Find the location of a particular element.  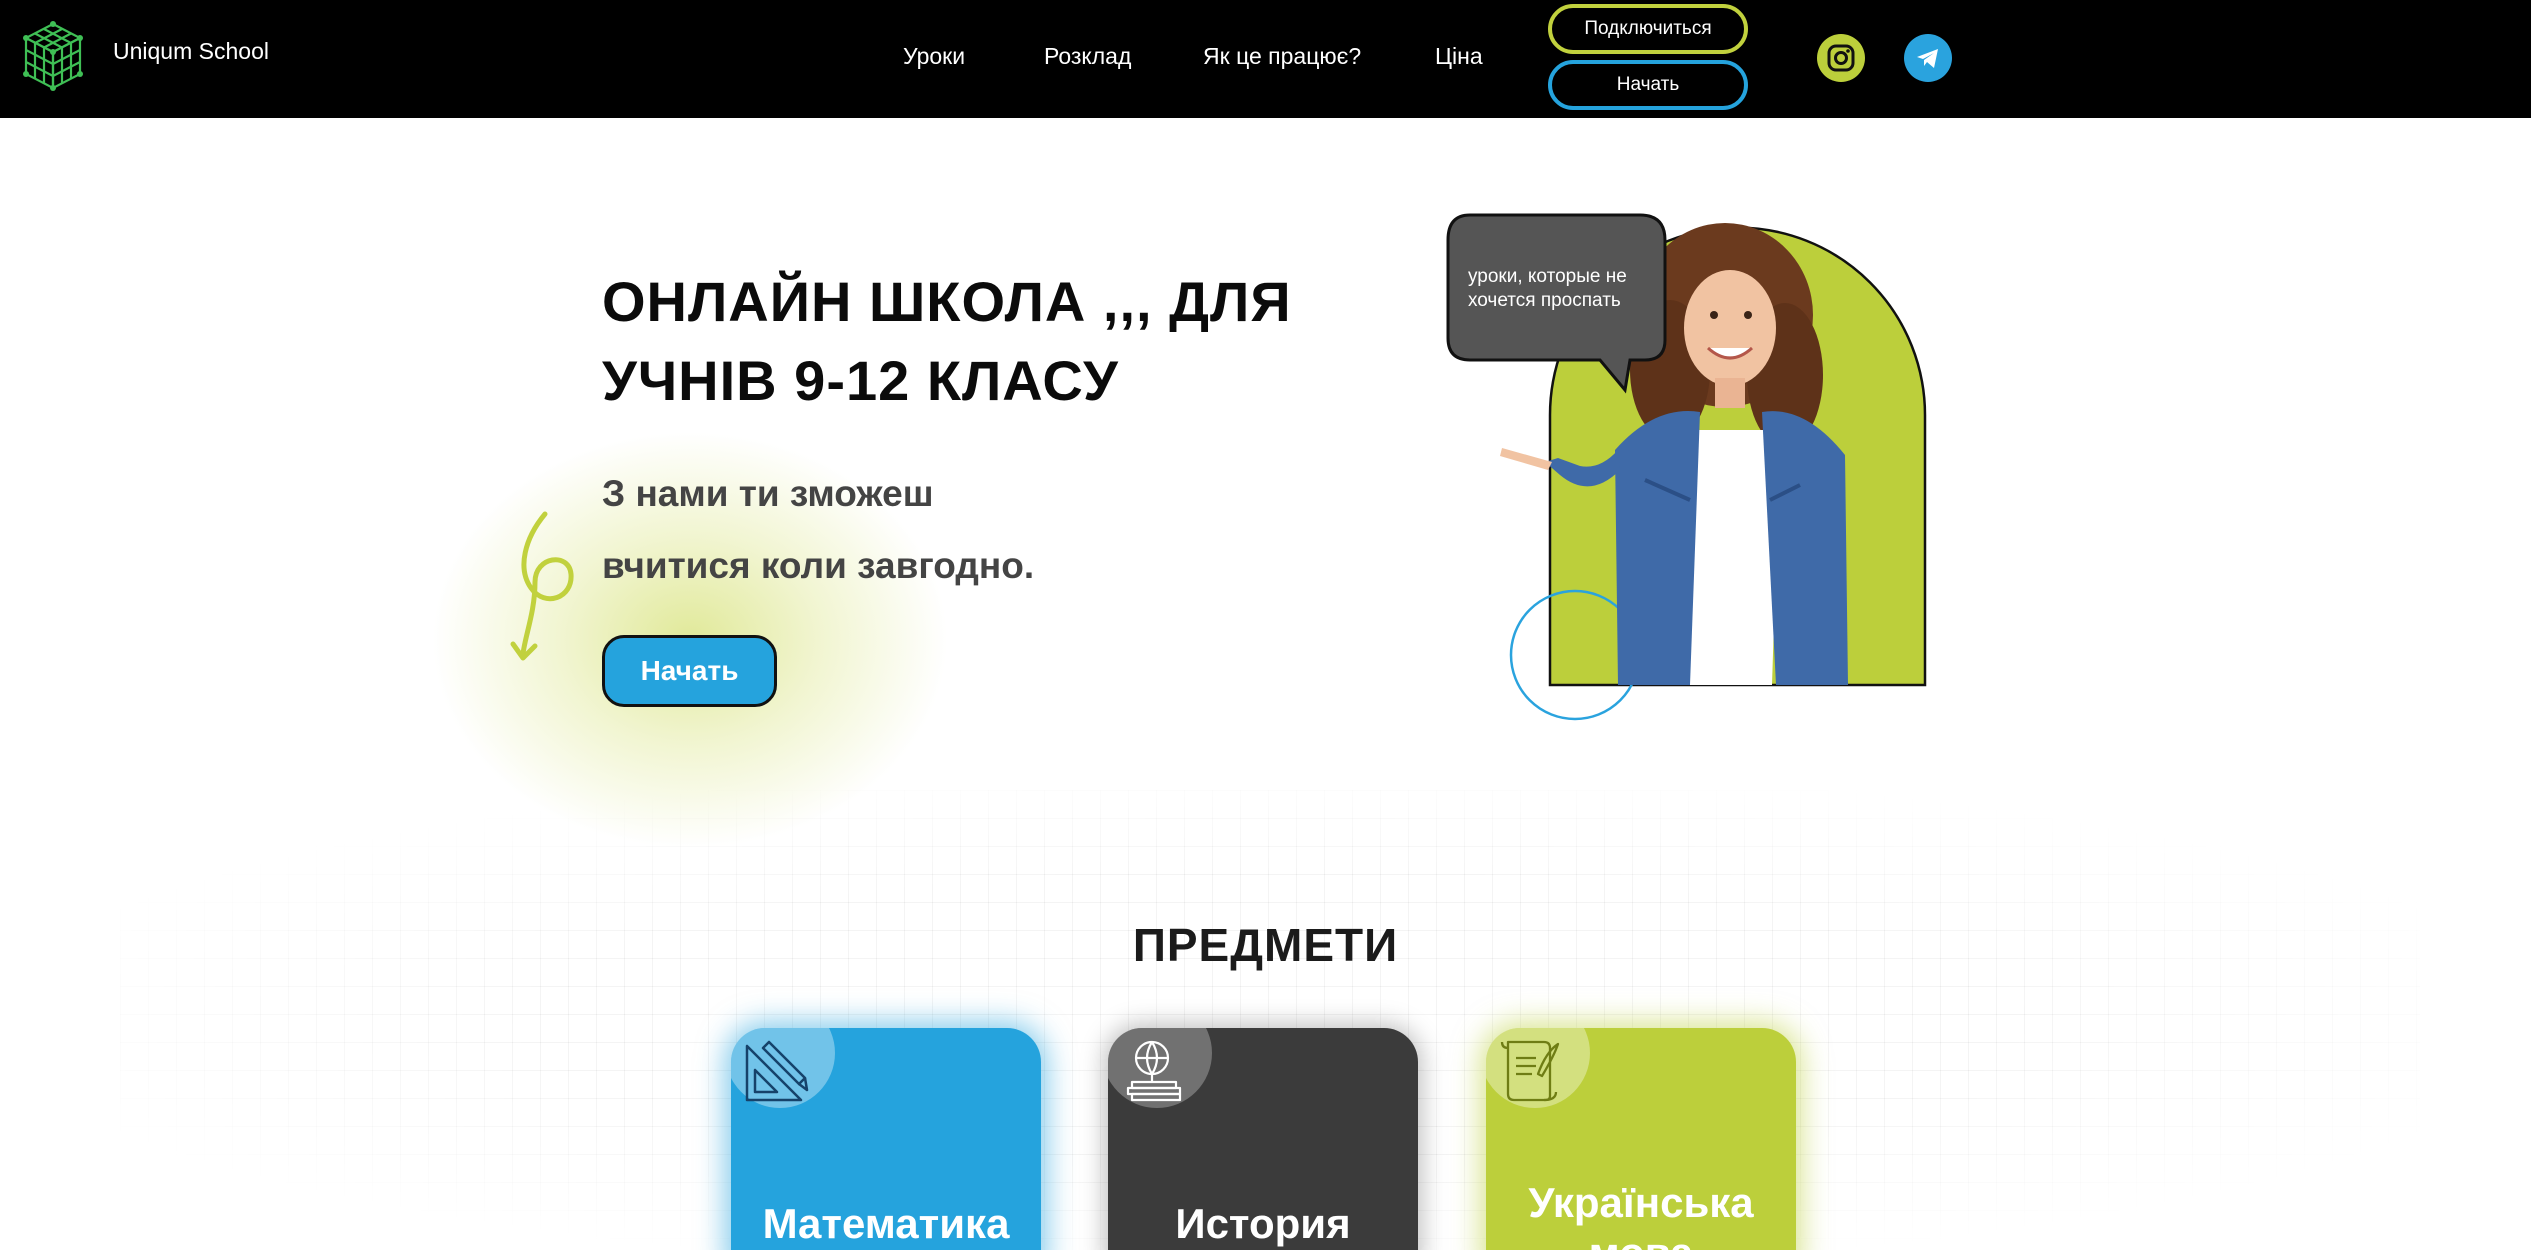

hero-subtitle-line-1: З нами ти зможеш is located at coordinates (768, 493).